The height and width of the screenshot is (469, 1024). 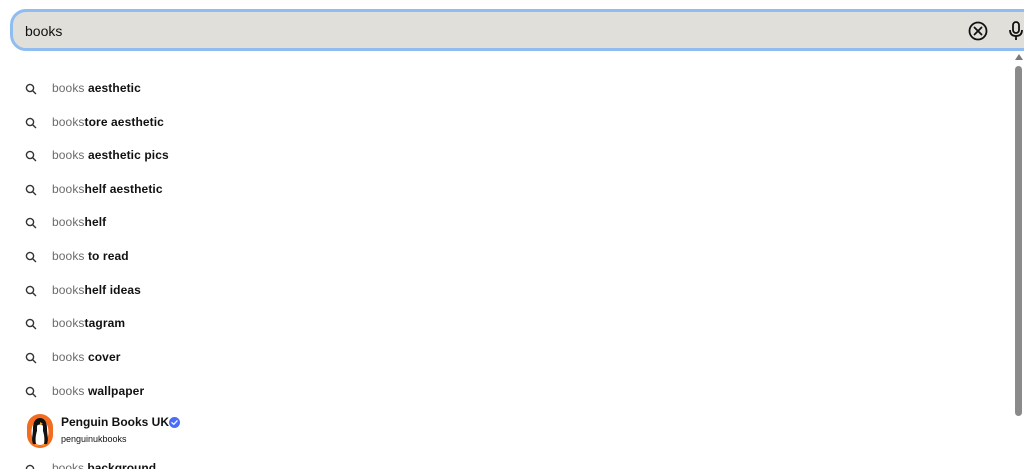 I want to click on suggestion-item: bookstore aesthetic, so click(x=500, y=123).